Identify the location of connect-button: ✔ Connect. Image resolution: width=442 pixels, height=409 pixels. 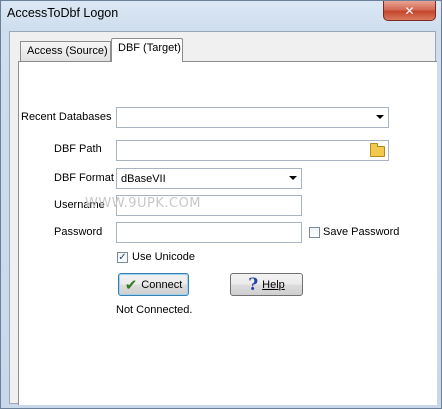
(153, 284).